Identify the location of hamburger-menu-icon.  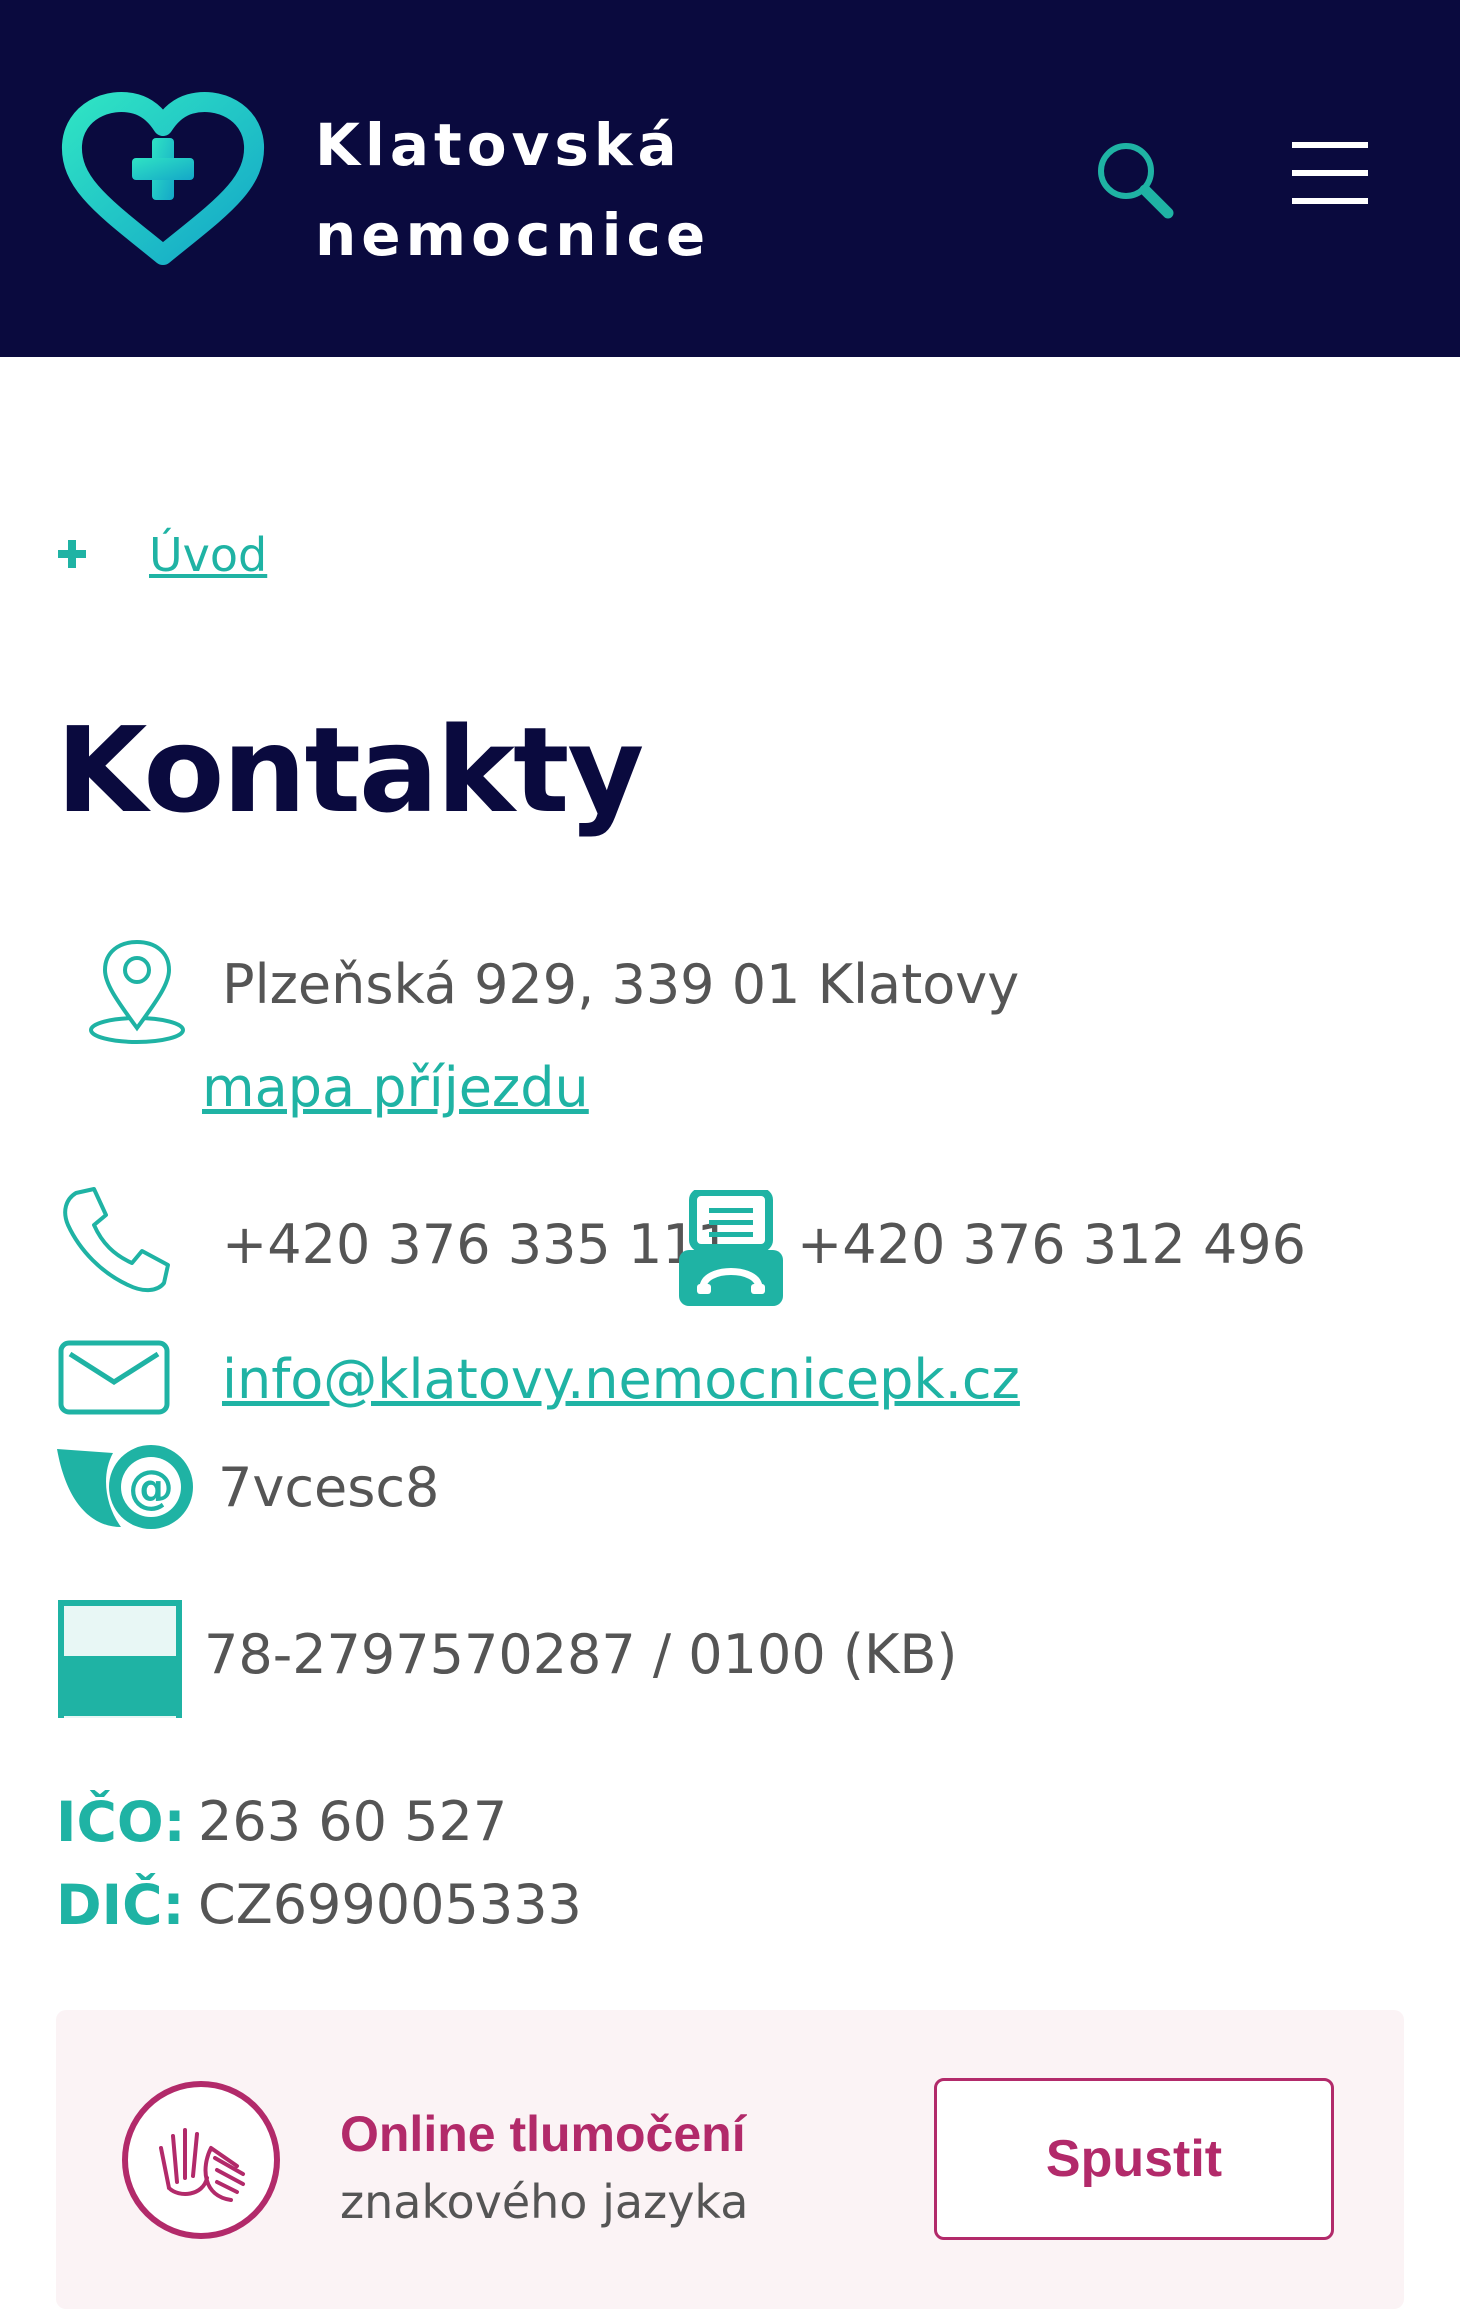
(1330, 173).